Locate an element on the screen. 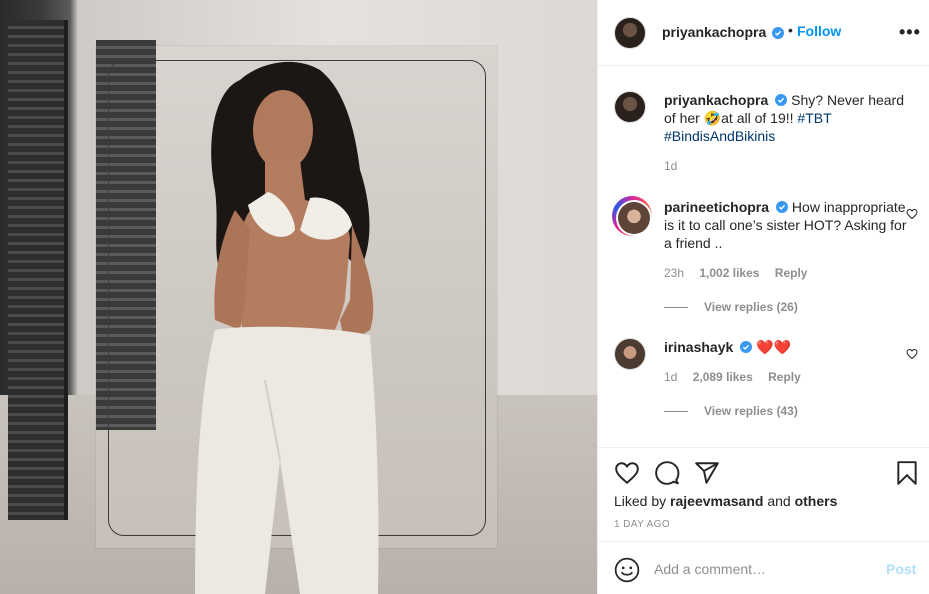 This screenshot has width=929, height=594. like-heart-icon is located at coordinates (627, 473).